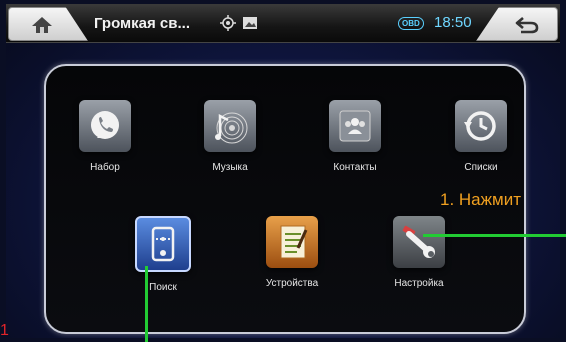 The image size is (566, 342). What do you see at coordinates (163, 287) in the screenshot?
I see `app-label: Поиск` at bounding box center [163, 287].